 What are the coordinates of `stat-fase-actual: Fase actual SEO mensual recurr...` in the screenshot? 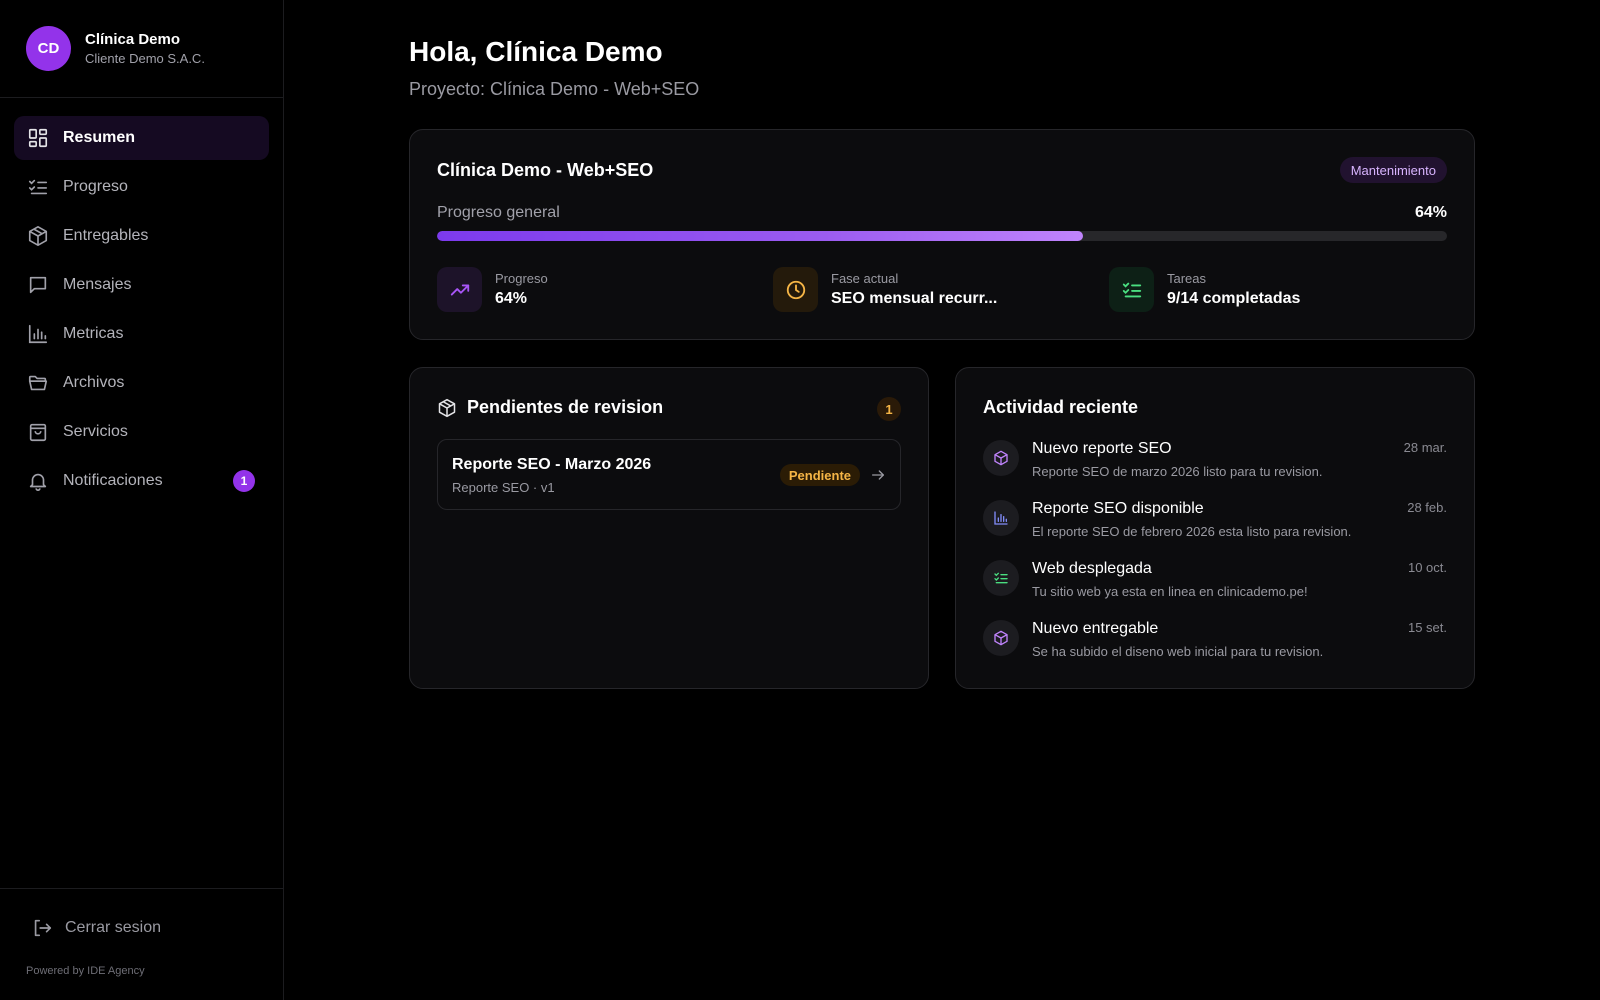 It's located at (885, 289).